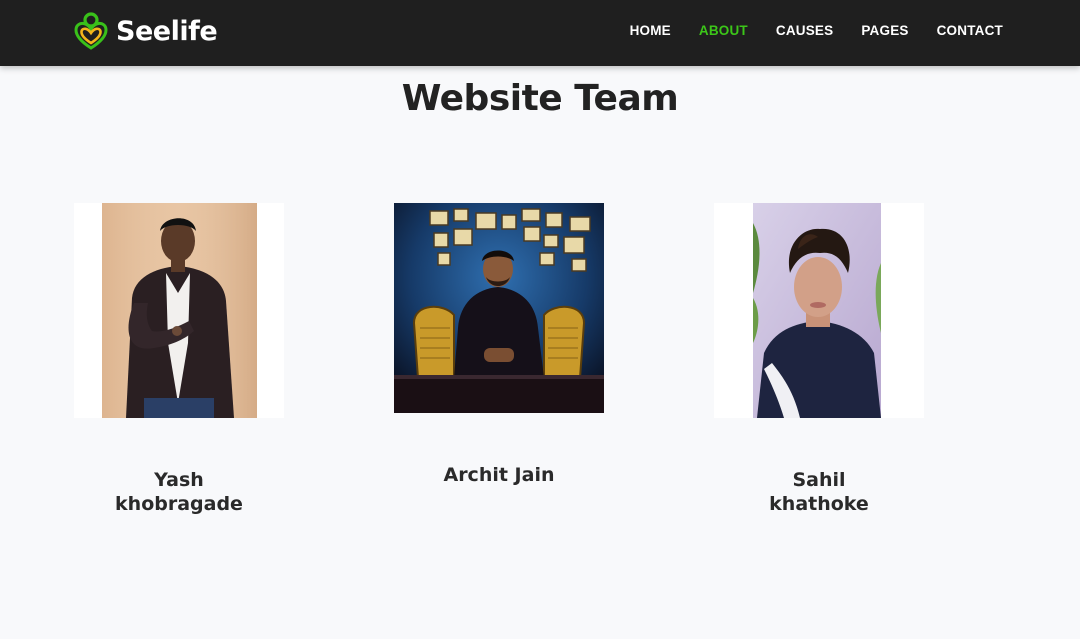 The width and height of the screenshot is (1080, 639). Describe the element at coordinates (819, 492) in the screenshot. I see `team-member-name-sahil: Sahil khathoke` at that location.